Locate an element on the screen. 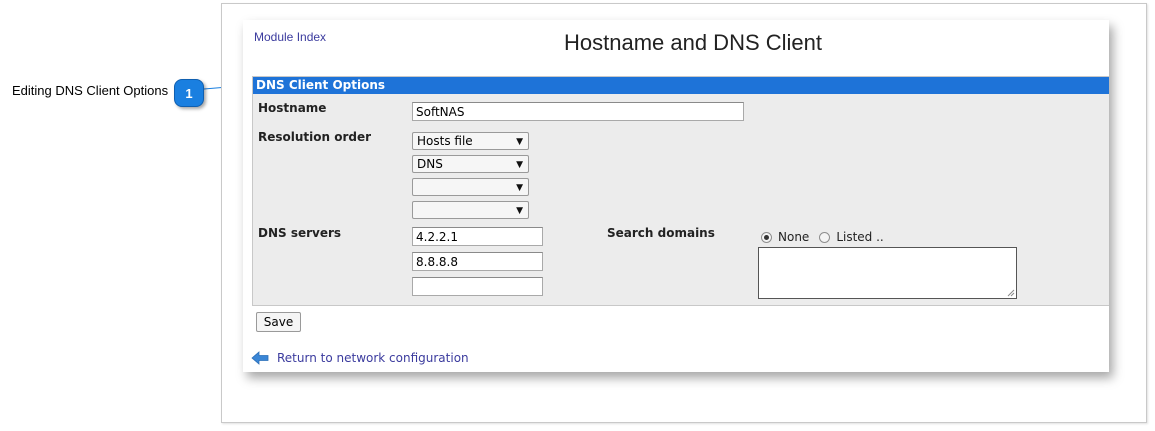  resolution-order-select-4: ▼ is located at coordinates (470, 210).